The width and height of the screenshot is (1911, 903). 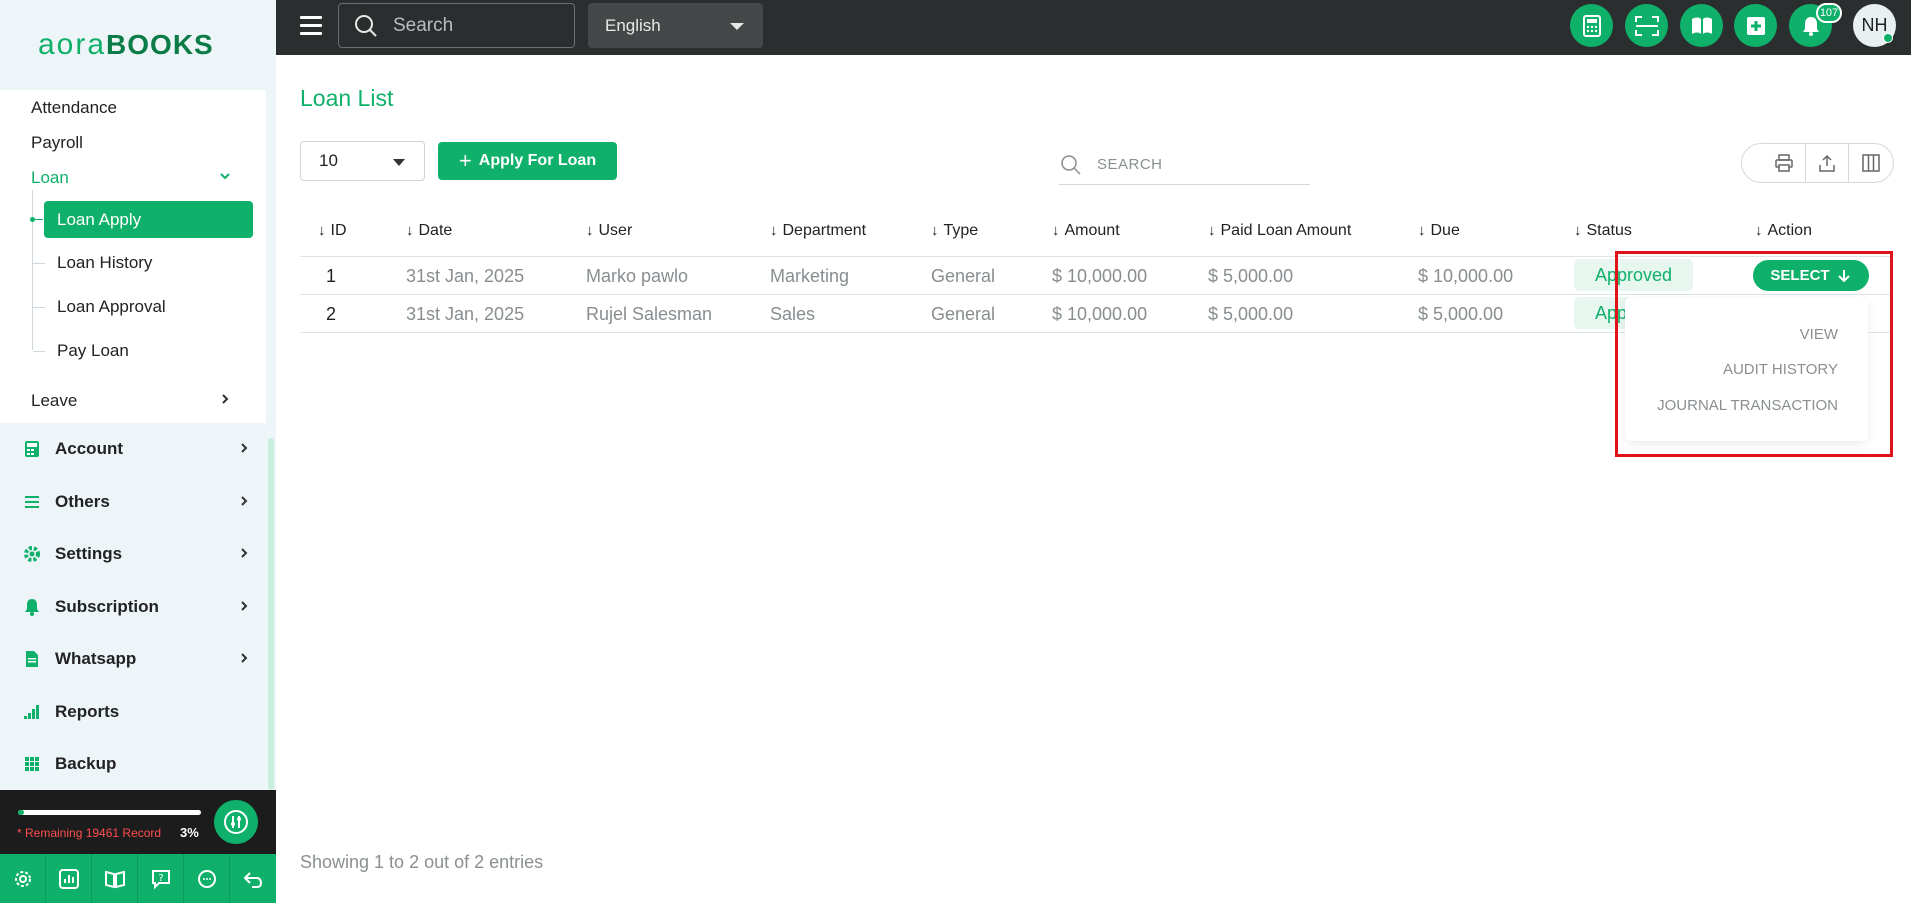 I want to click on sidebar-item-leave: Leave, so click(x=54, y=401).